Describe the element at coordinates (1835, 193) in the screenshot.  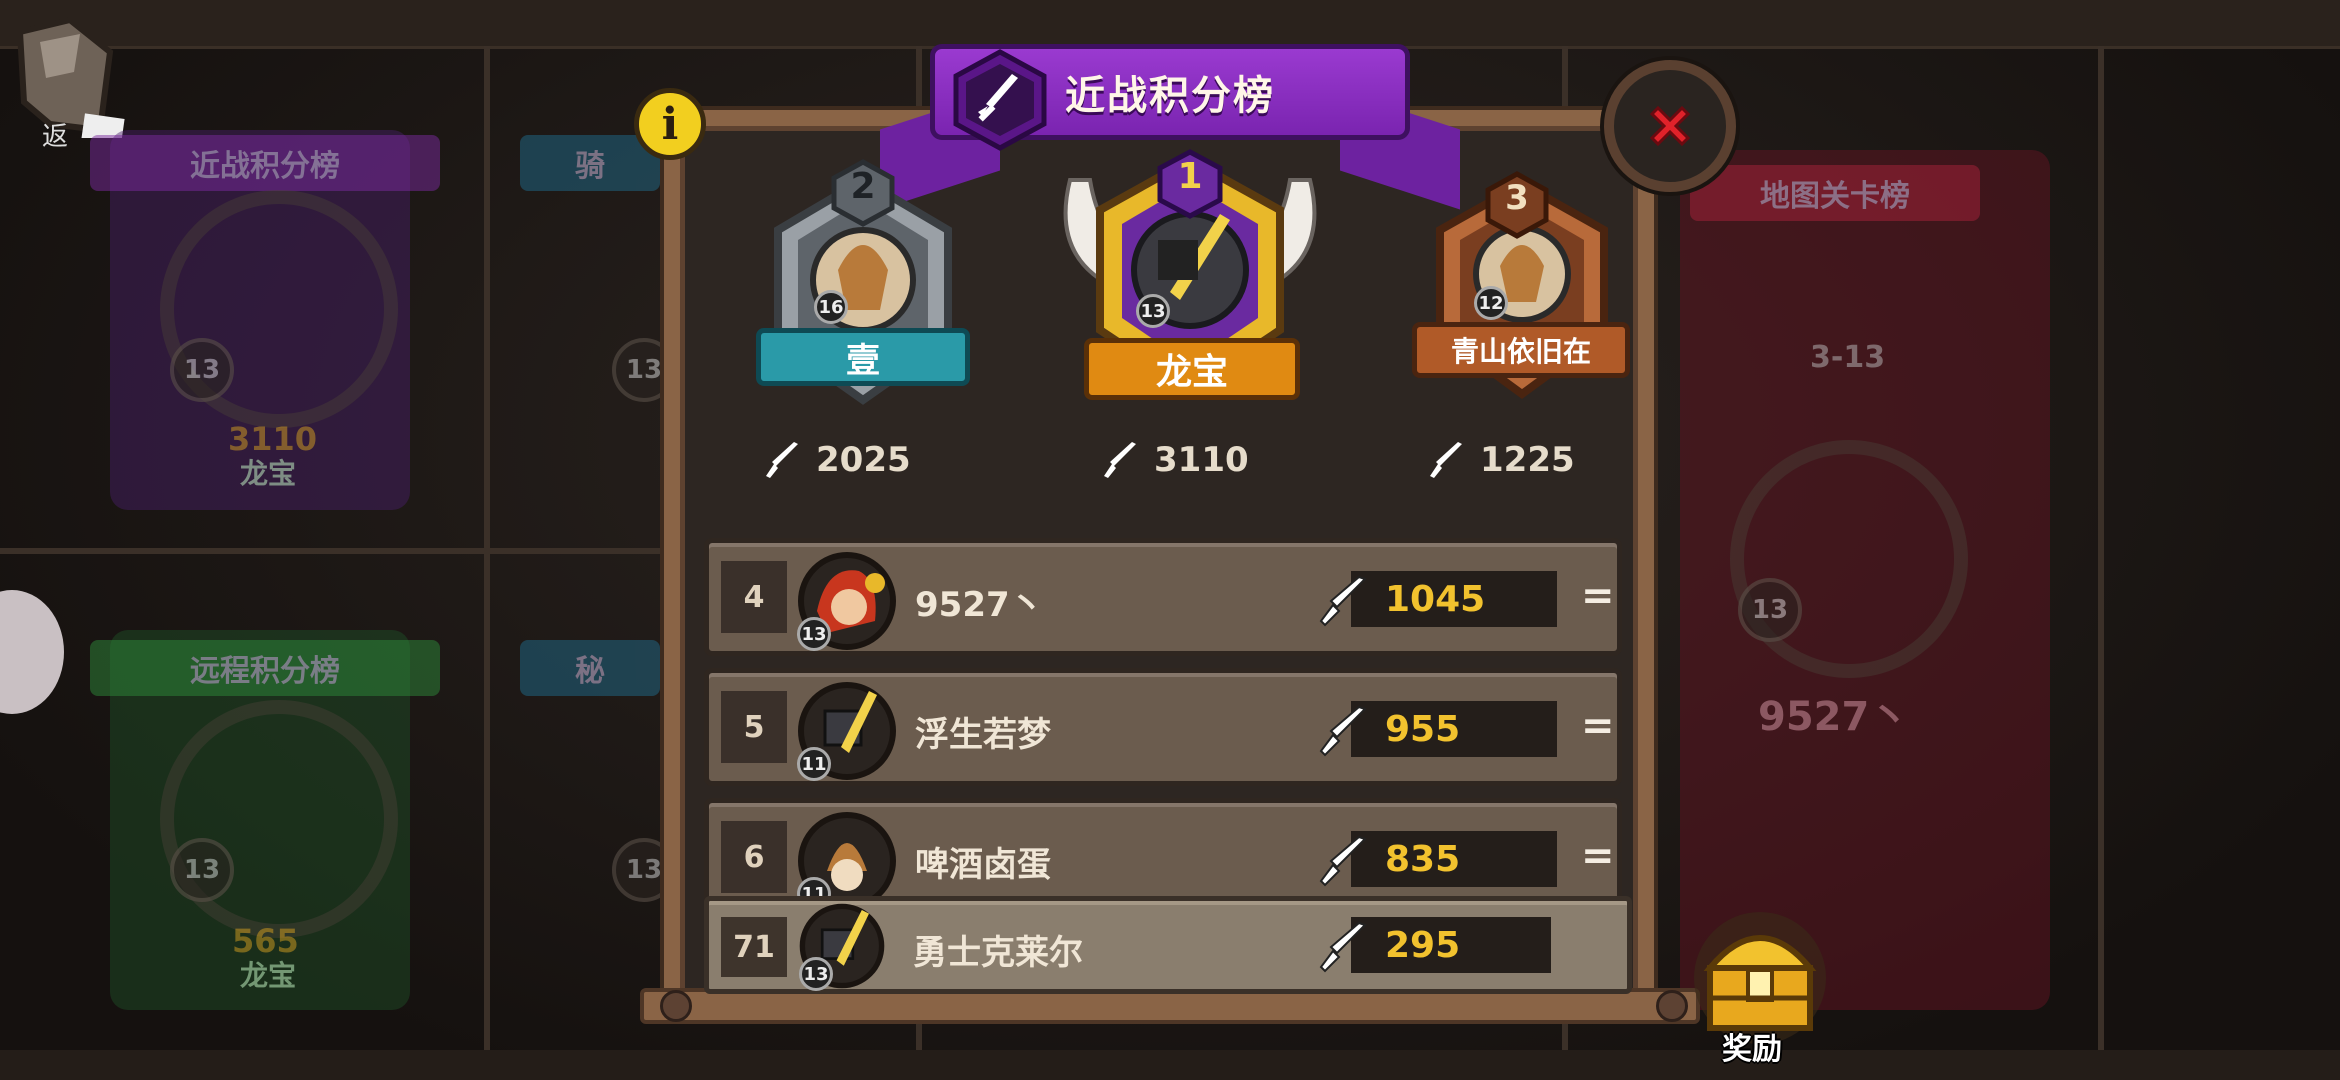
I see `bg-card-title: 地图关卡榜` at that location.